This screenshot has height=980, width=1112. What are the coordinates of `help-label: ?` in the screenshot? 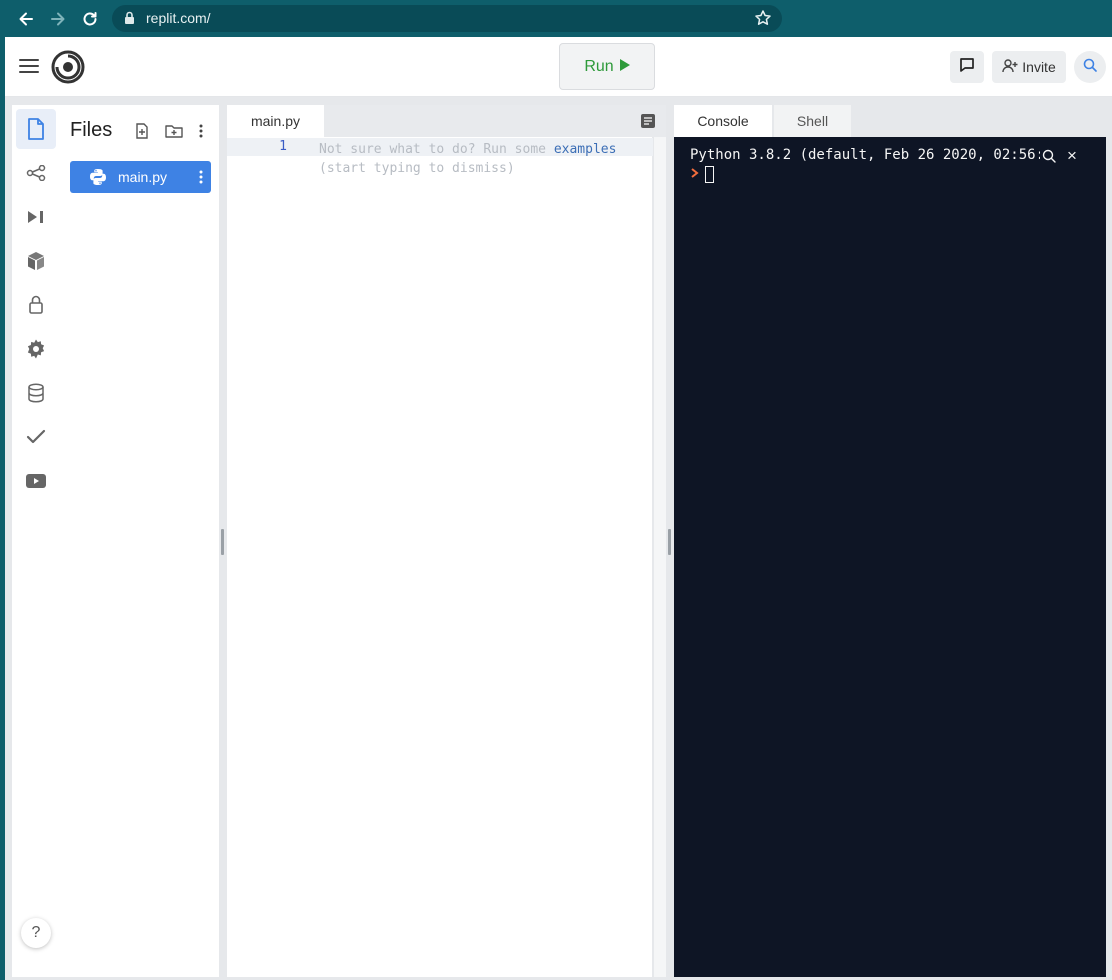 It's located at (36, 932).